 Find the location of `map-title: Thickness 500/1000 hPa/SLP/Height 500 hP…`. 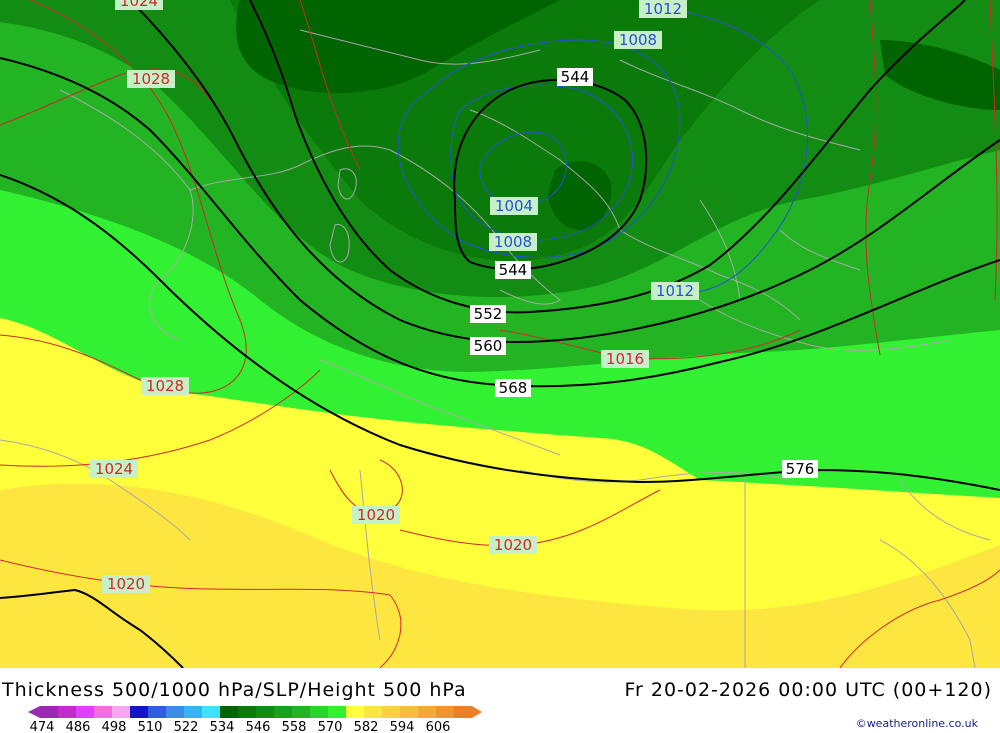

map-title: Thickness 500/1000 hPa/SLP/Height 500 hP… is located at coordinates (234, 690).